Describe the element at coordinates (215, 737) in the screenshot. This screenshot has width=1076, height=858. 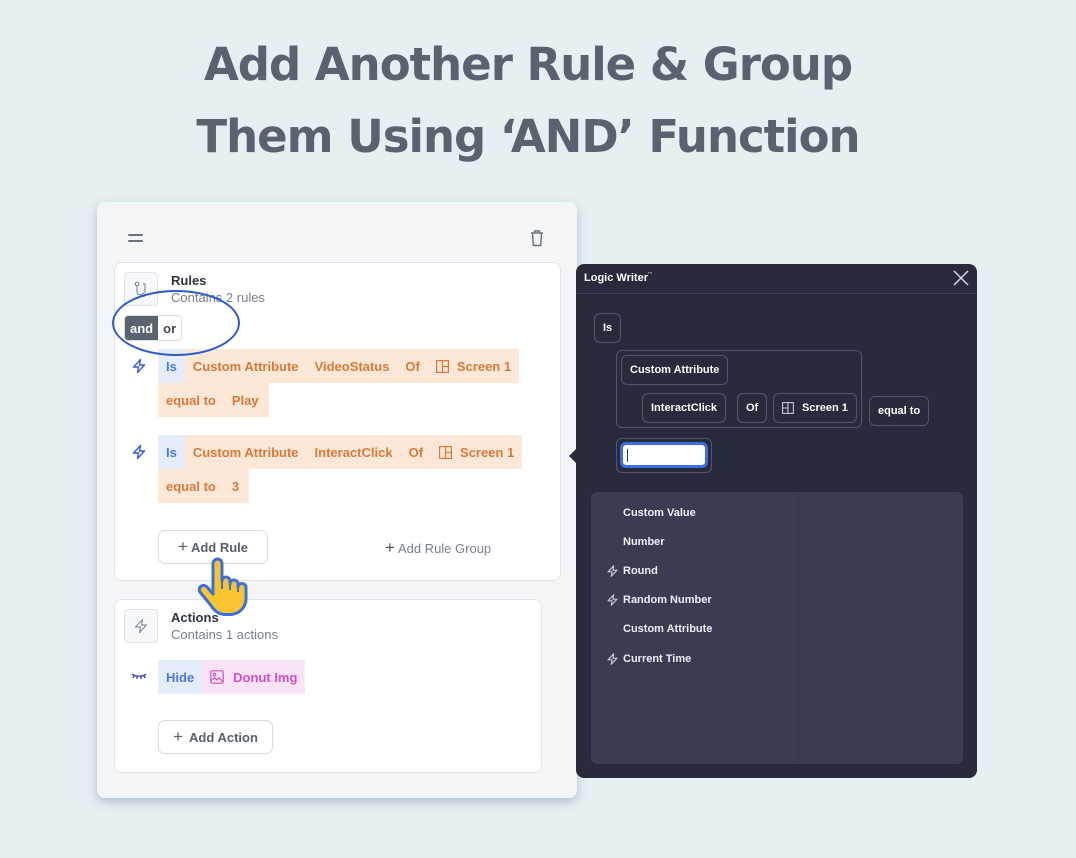
I see `add-action-button: + Add Action` at that location.